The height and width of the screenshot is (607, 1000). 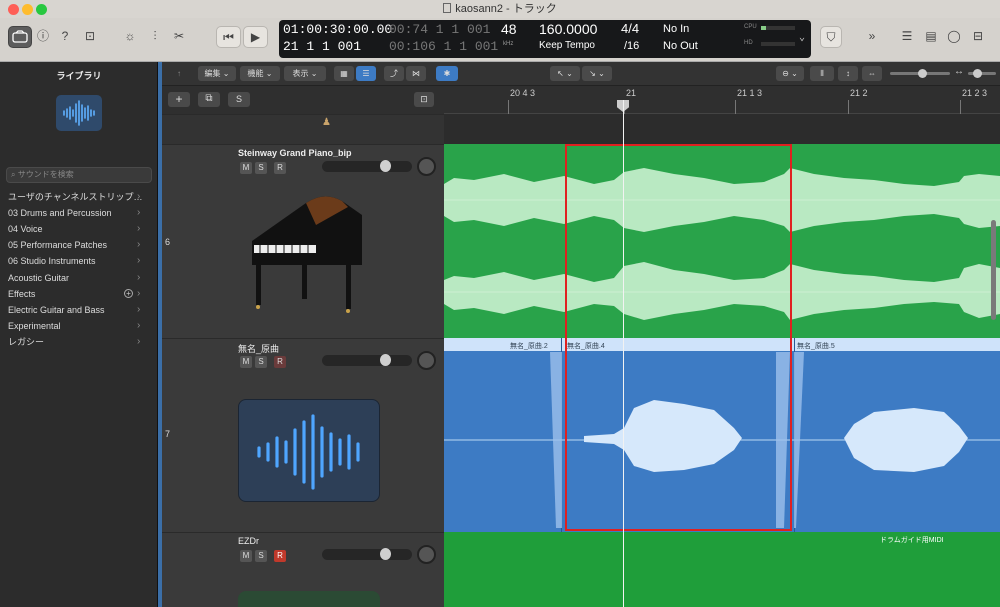 What do you see at coordinates (155, 37) in the screenshot?
I see `mixer-button: ⫶` at bounding box center [155, 37].